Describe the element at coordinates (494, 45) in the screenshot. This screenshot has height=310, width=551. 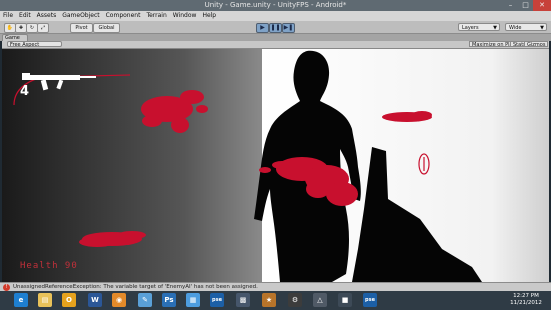
I see `maximize-label: Maximize on Play` at that location.